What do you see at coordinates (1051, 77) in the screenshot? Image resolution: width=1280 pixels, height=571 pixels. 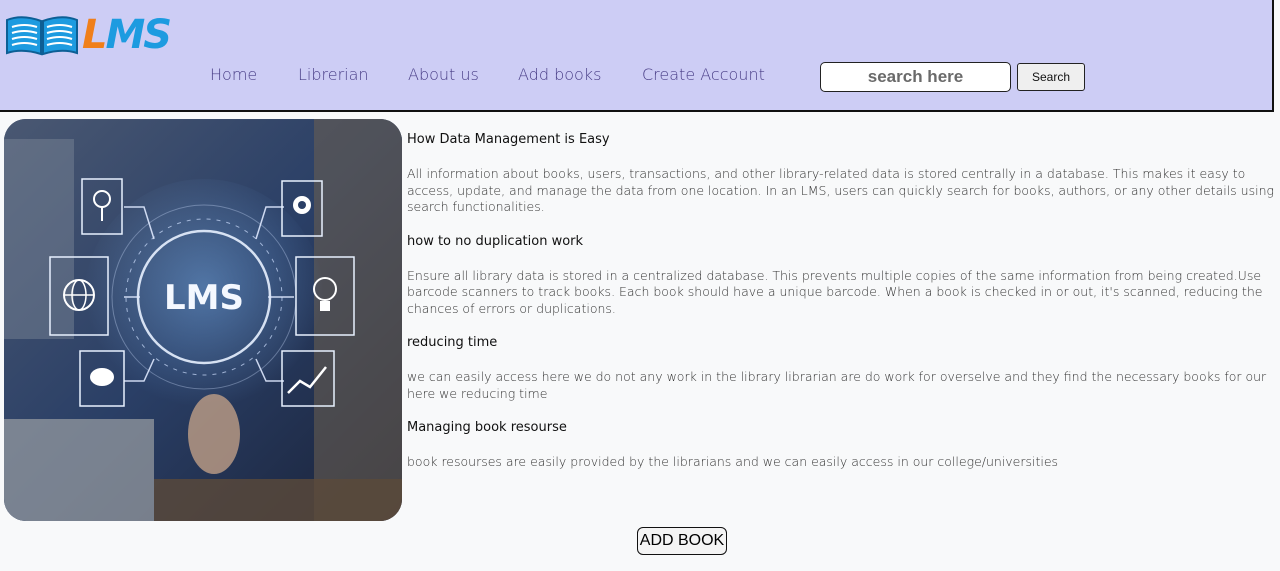 I see `search-button: Search` at bounding box center [1051, 77].